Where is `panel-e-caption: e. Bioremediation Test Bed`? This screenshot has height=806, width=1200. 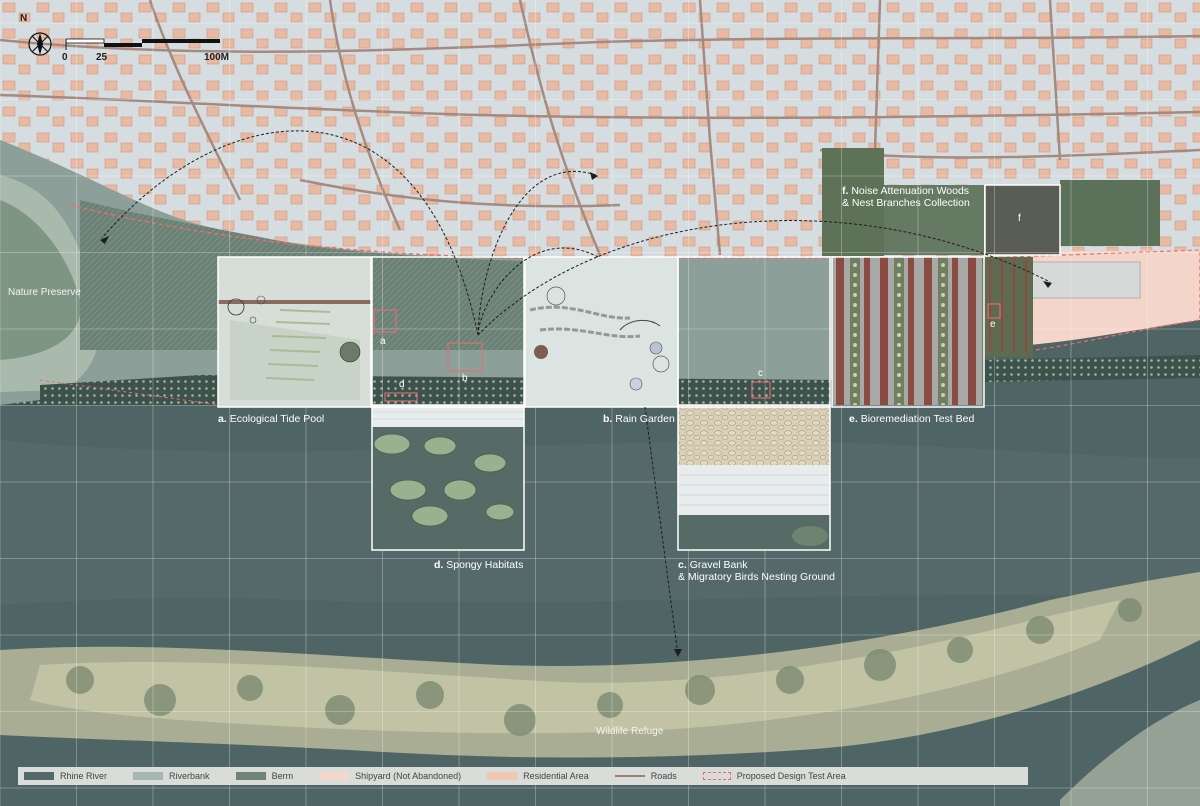
panel-e-caption: e. Bioremediation Test Bed is located at coordinates (912, 419).